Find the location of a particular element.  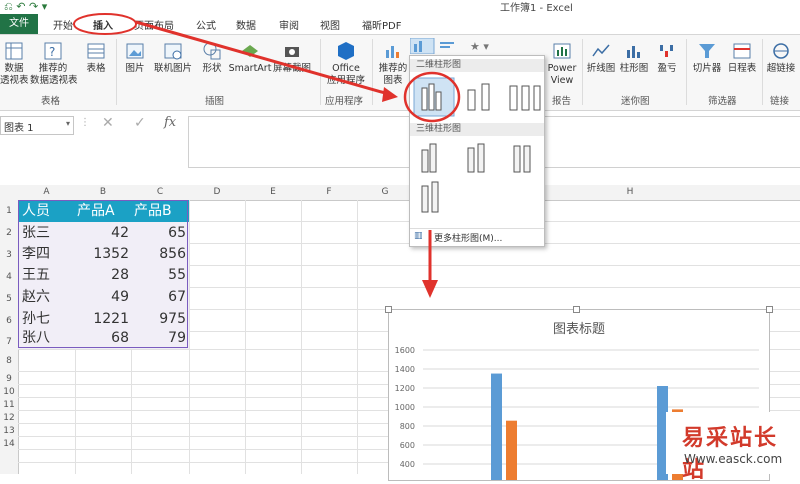

slicer-button: 切片器 is located at coordinates (707, 58).